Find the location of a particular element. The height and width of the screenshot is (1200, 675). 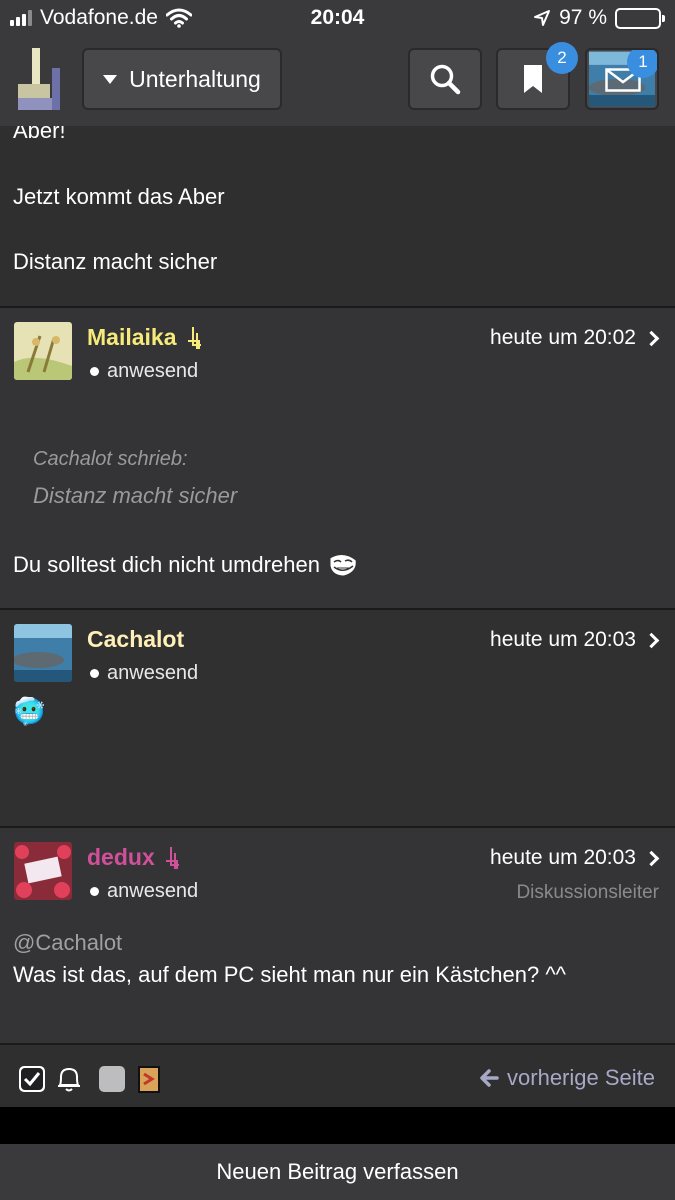

post-text-line: Jetzt kommt das Aber is located at coordinates (119, 196).